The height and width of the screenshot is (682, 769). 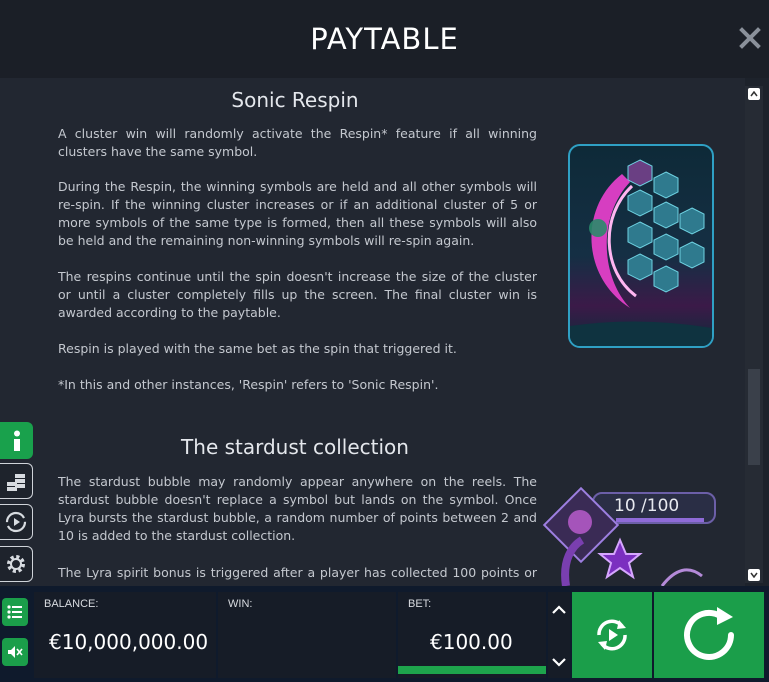 I want to click on bet-decrease-button, so click(x=559, y=663).